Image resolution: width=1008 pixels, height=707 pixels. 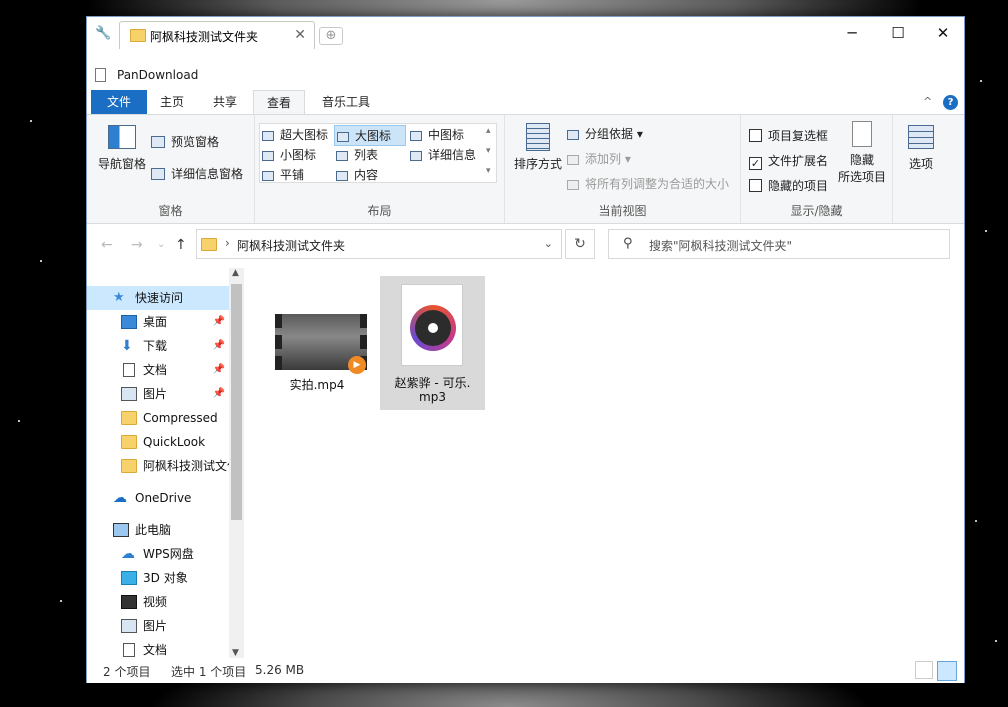 What do you see at coordinates (158, 394) in the screenshot?
I see `nav-item-pictures: 图片 📌` at bounding box center [158, 394].